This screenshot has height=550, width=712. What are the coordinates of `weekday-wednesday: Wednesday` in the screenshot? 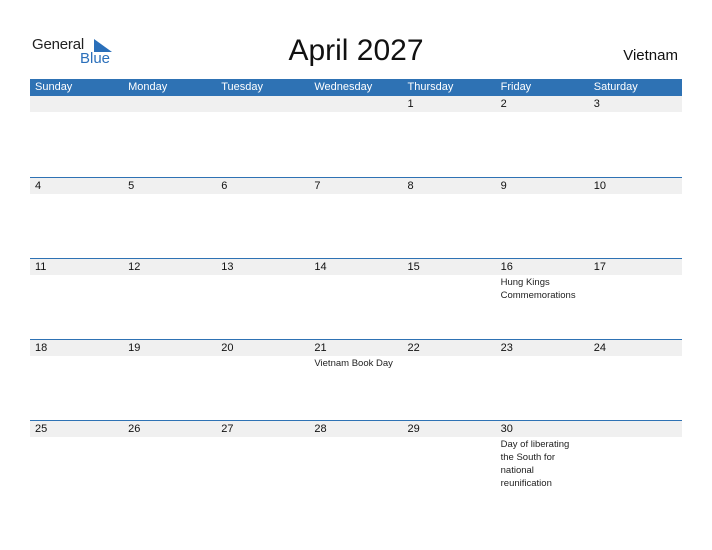 It's located at (343, 87).